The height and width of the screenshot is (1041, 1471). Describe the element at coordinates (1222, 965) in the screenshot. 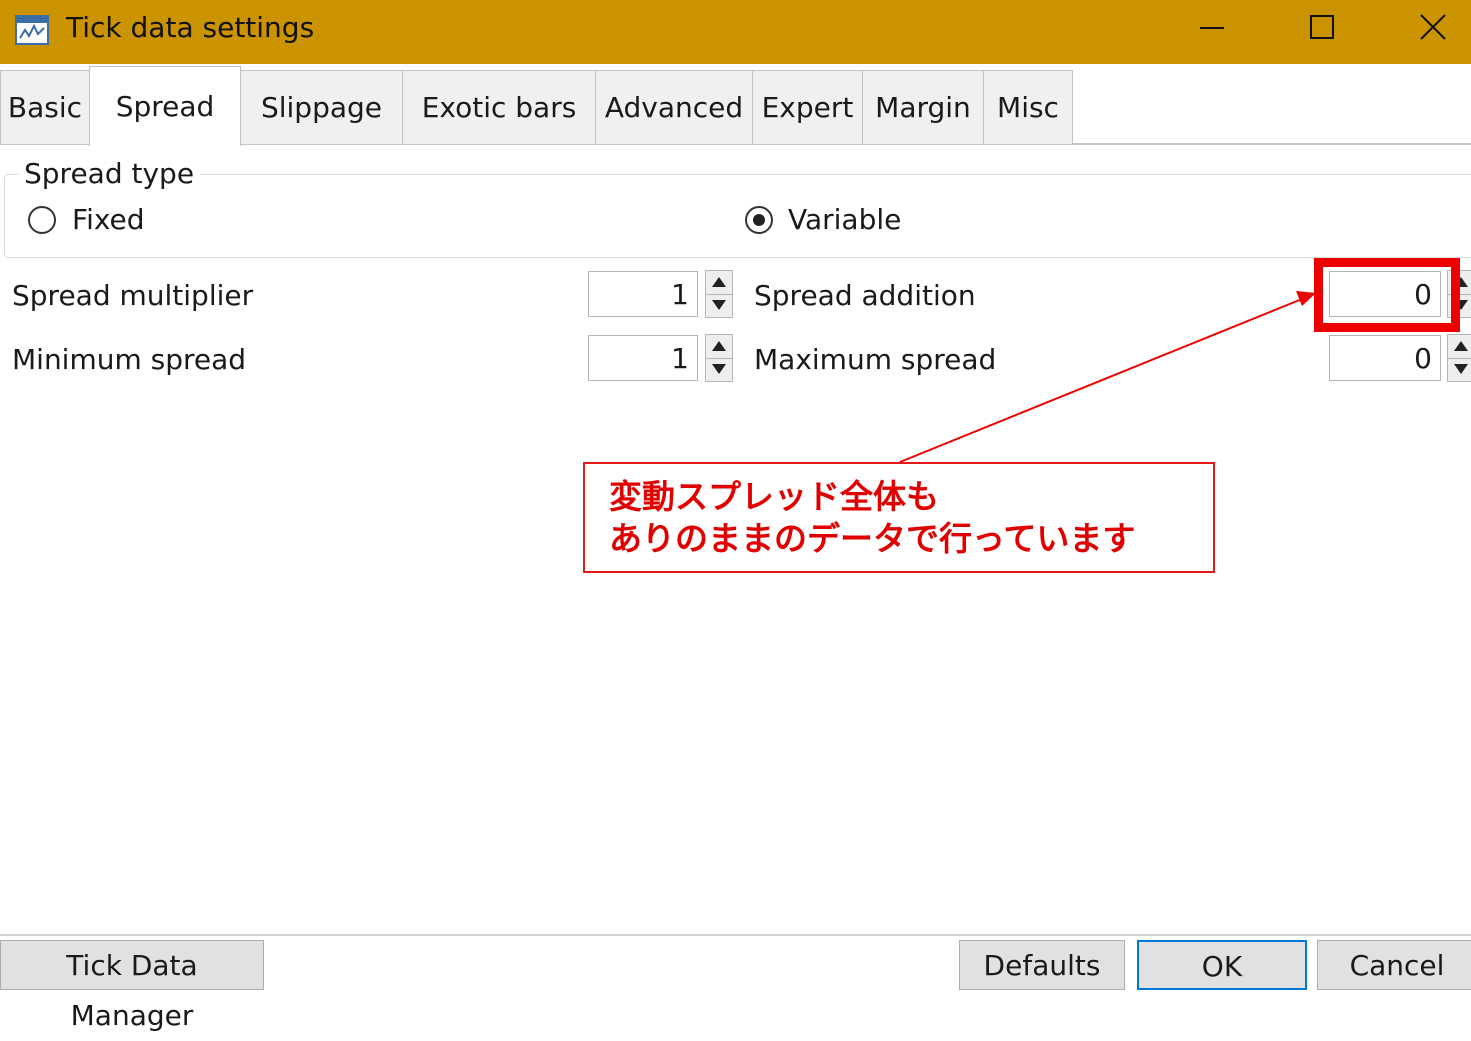

I see `ok-button: OK` at that location.